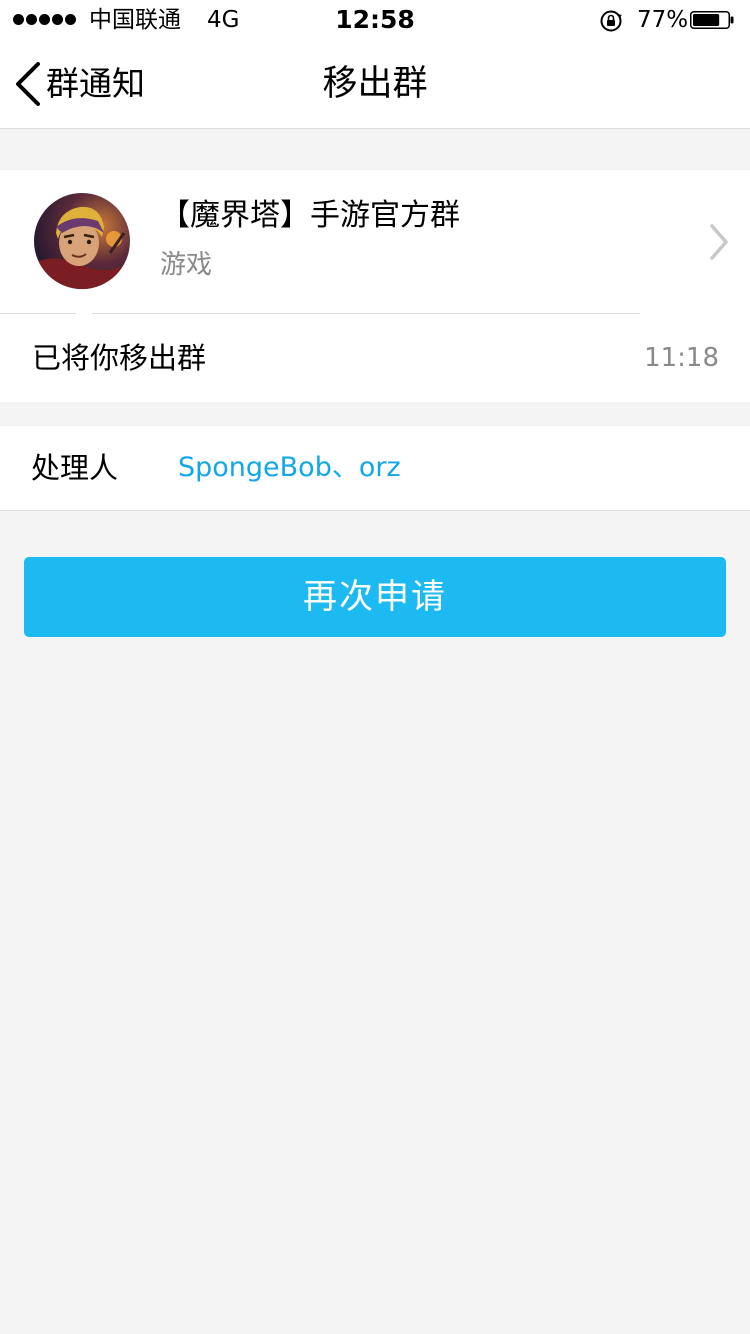  I want to click on reapply-button: 再次申请, so click(375, 597).